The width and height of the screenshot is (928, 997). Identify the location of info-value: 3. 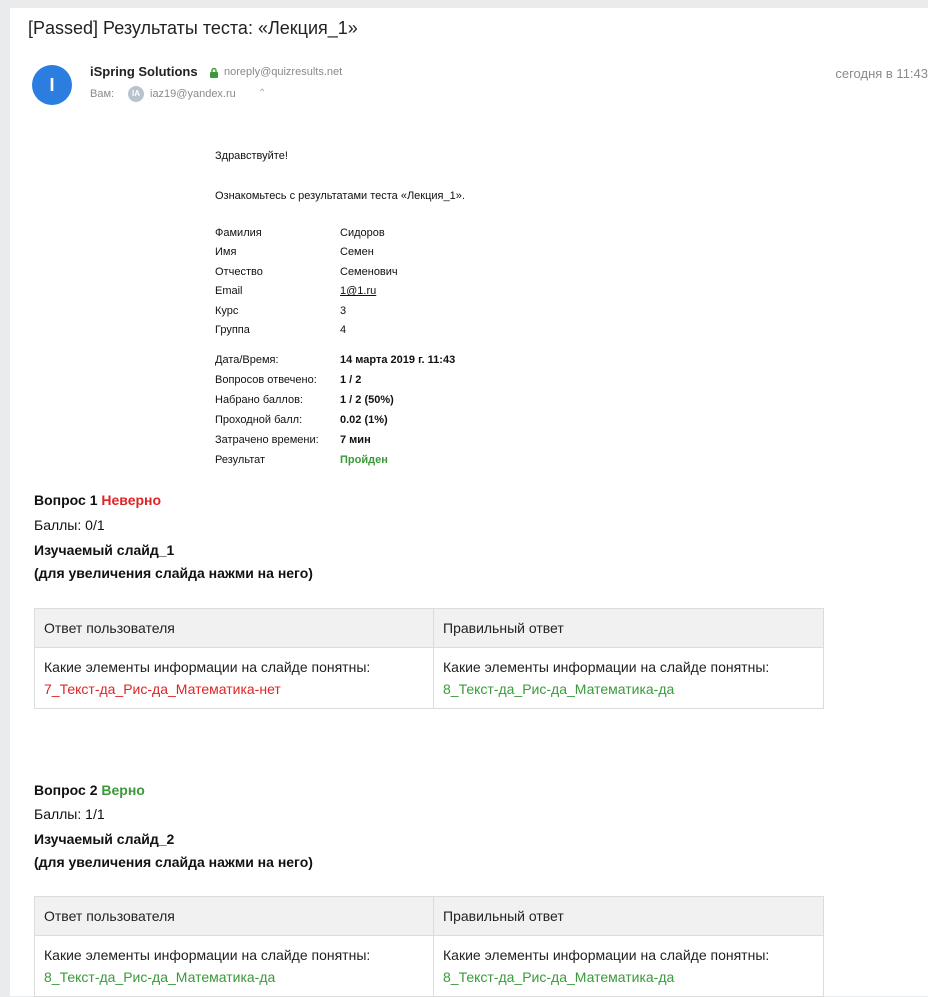
(343, 310).